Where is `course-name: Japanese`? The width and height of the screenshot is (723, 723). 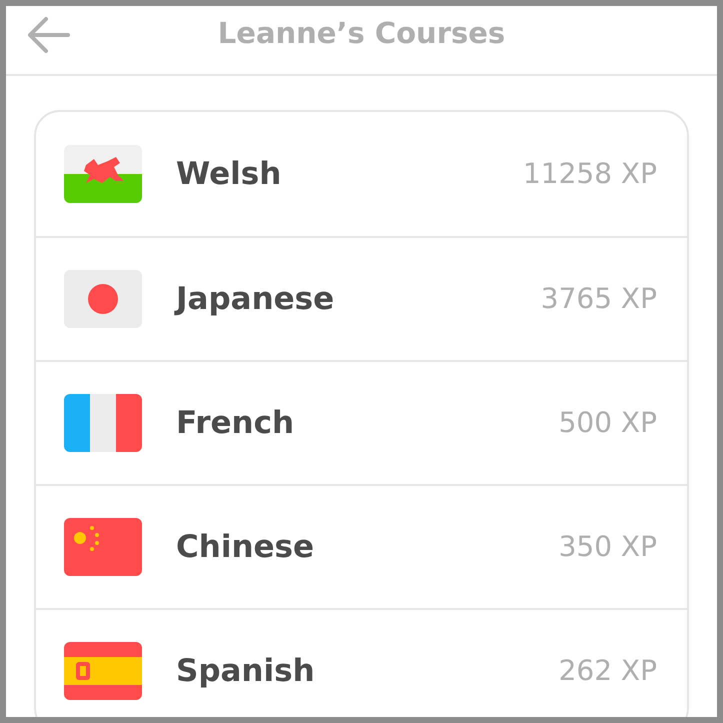
course-name: Japanese is located at coordinates (256, 299).